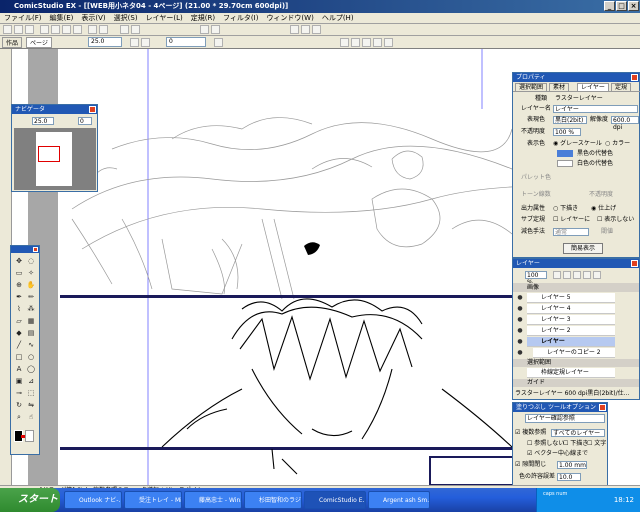  Describe the element at coordinates (39, 42) in the screenshot. I see `tab-page: ページ` at that location.